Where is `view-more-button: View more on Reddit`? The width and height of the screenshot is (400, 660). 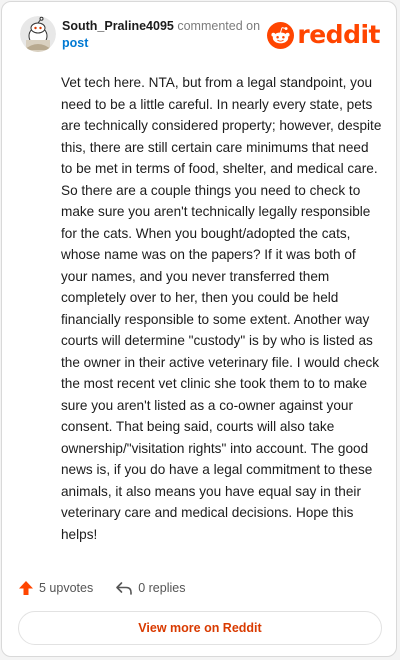 view-more-button: View more on Reddit is located at coordinates (200, 628).